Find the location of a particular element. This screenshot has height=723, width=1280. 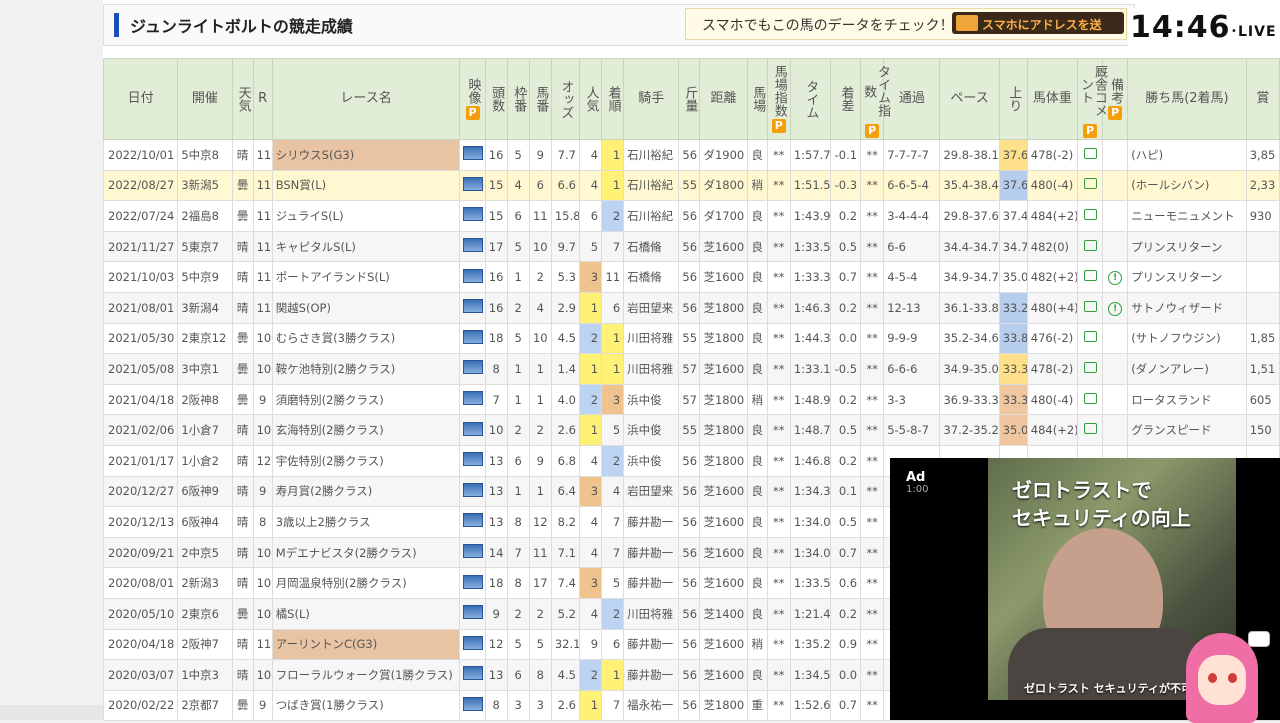

col-header: 天気 is located at coordinates (242, 99).